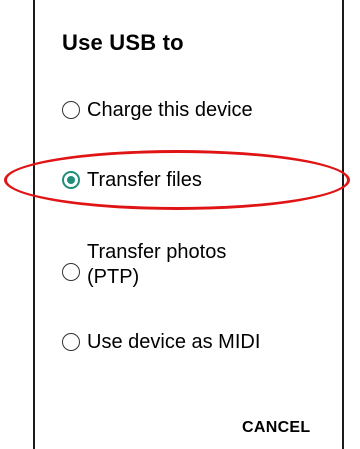  I want to click on option-charge-this-device: Charge this device, so click(157, 110).